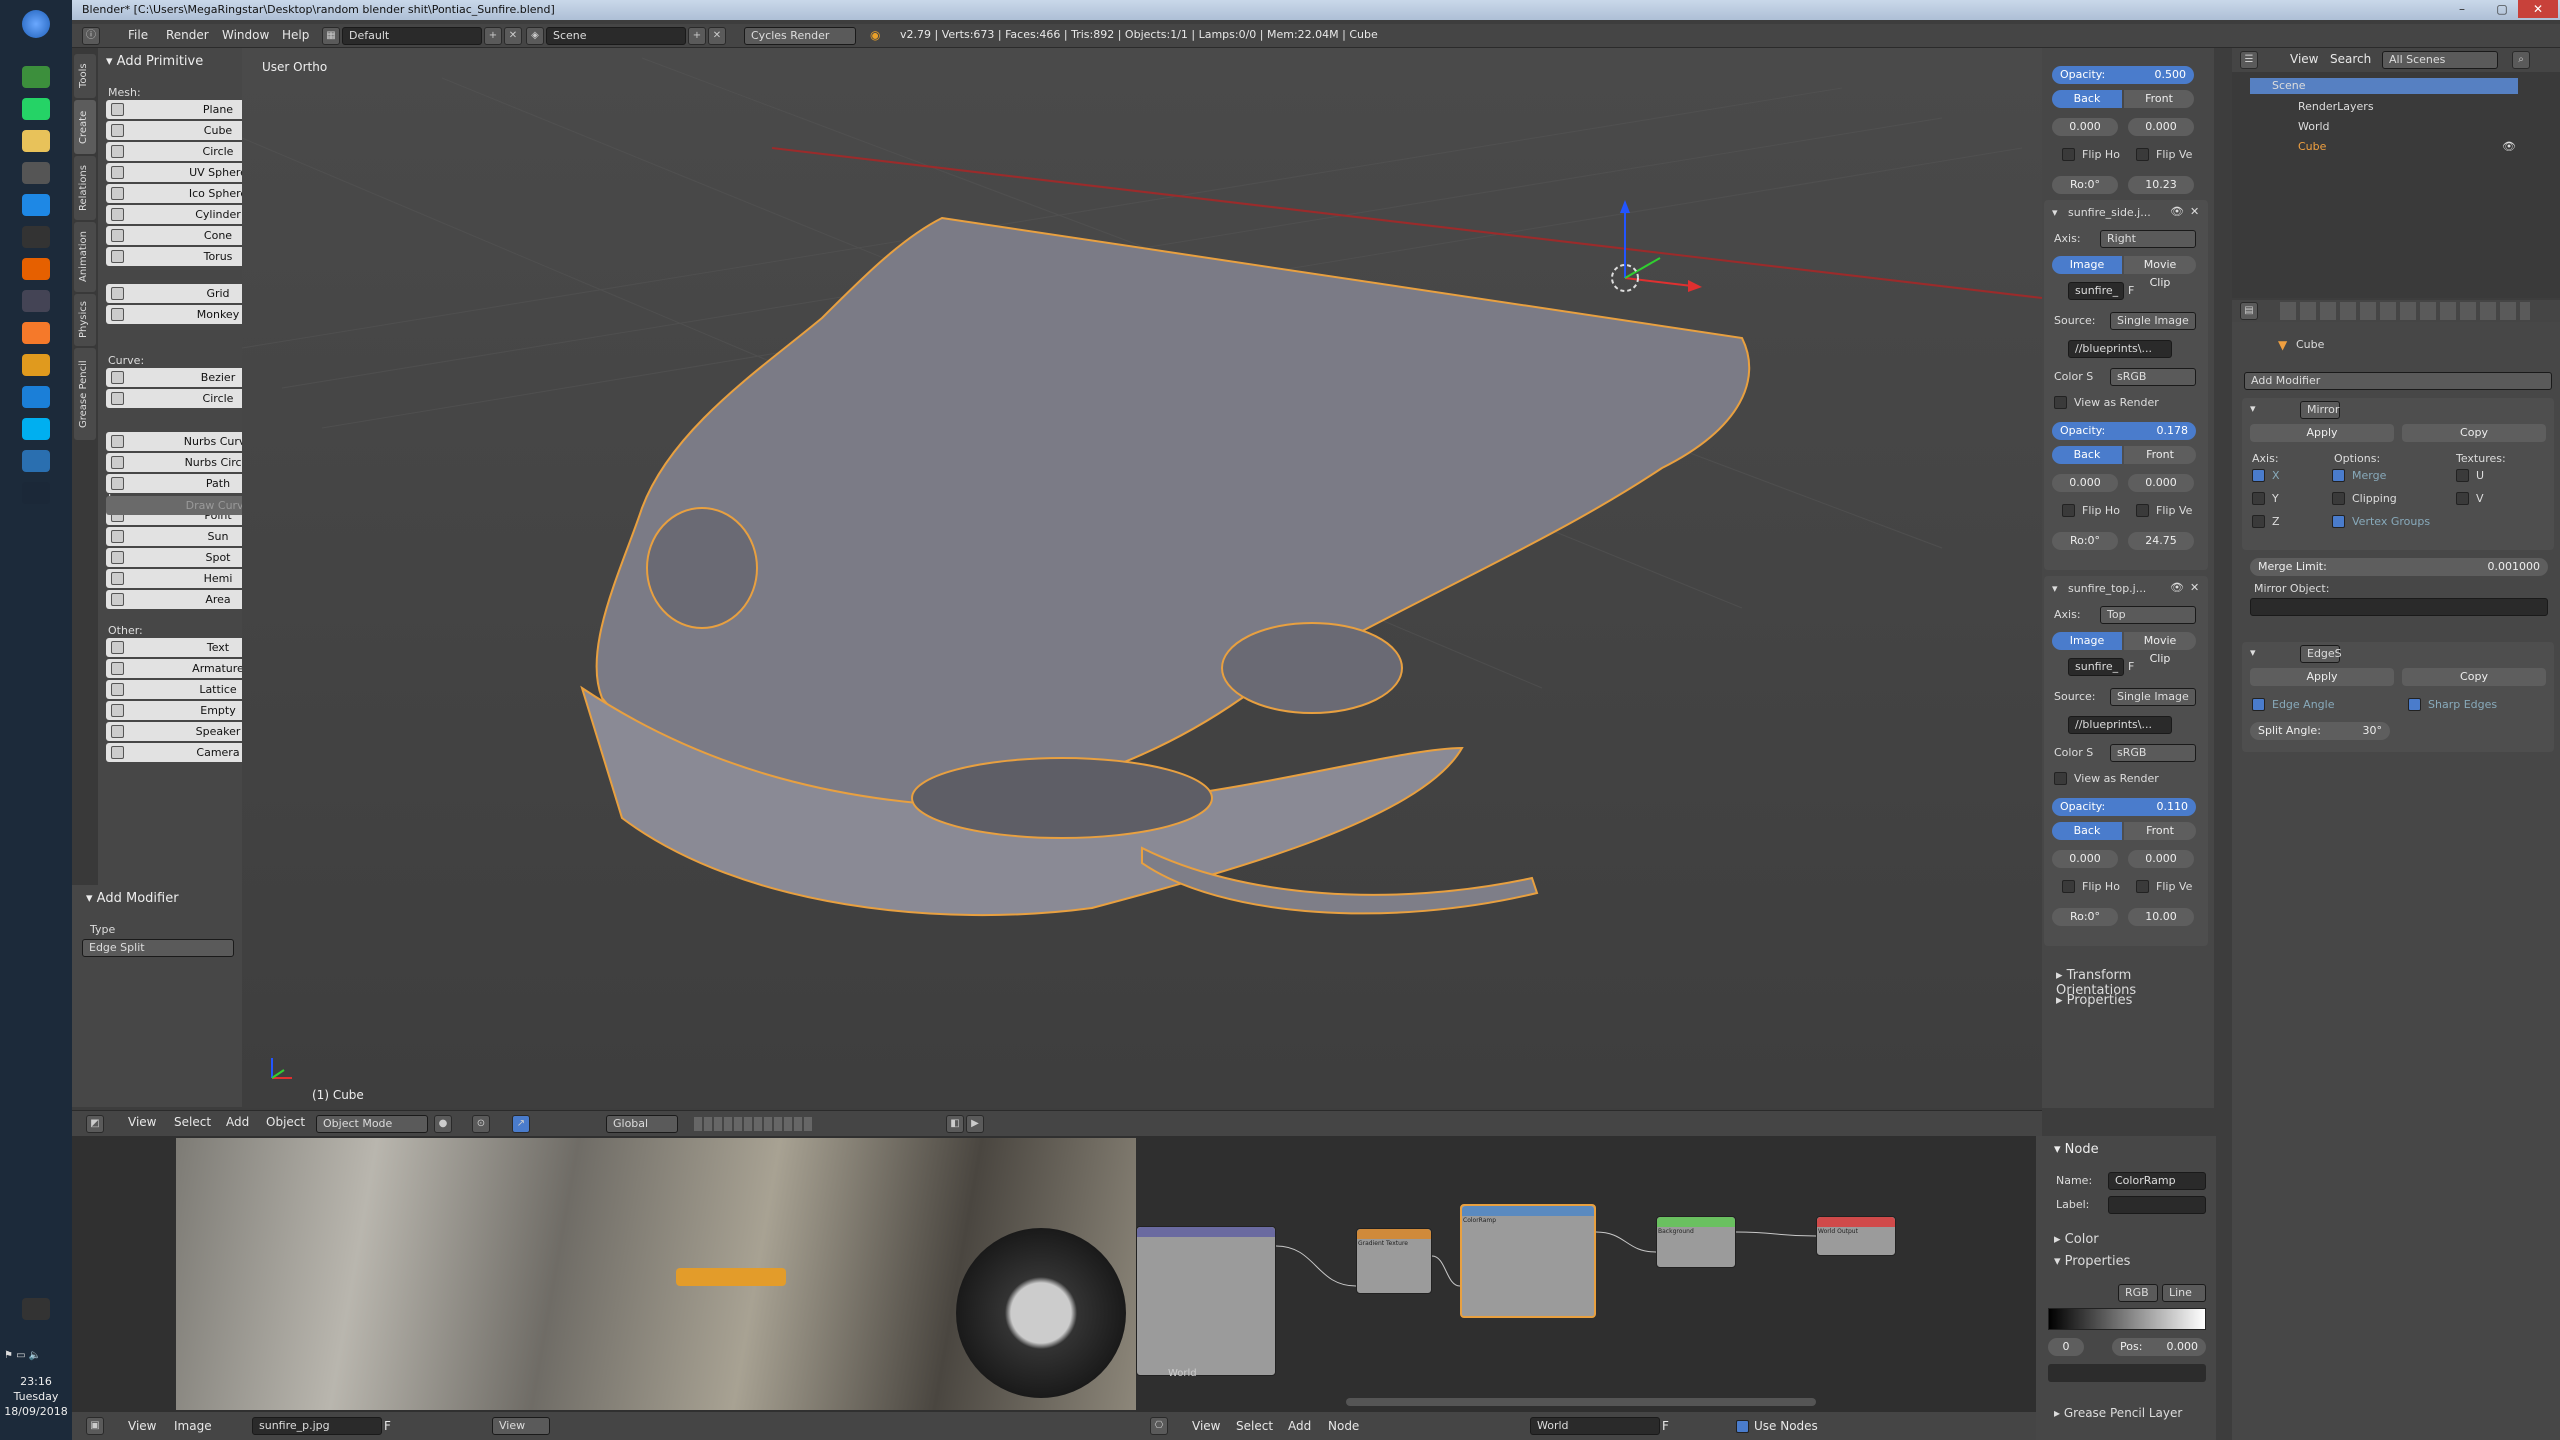 The width and height of the screenshot is (2560, 1440). Describe the element at coordinates (2066, 1347) in the screenshot. I see `colorramp-index-field: 0` at that location.